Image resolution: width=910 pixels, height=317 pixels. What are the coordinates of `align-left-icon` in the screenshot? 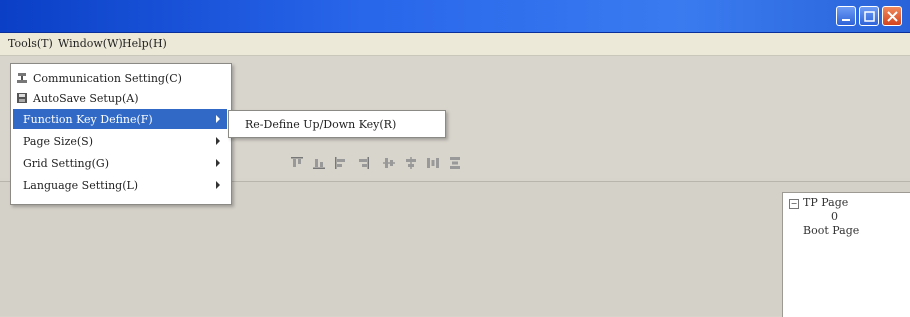 It's located at (341, 163).